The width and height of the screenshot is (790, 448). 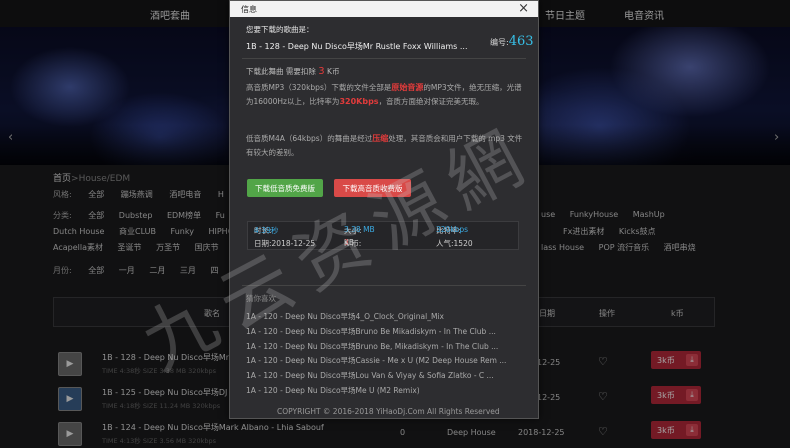 I want to click on song-number-label: 编号:, so click(x=499, y=42).